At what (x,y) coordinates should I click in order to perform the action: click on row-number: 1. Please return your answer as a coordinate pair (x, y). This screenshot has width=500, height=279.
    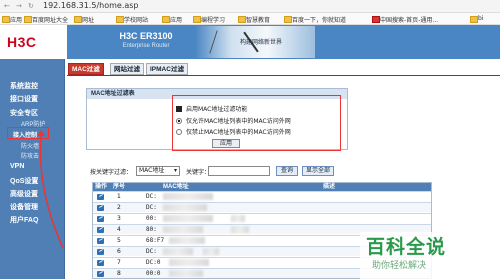
    Looking at the image, I should click on (119, 196).